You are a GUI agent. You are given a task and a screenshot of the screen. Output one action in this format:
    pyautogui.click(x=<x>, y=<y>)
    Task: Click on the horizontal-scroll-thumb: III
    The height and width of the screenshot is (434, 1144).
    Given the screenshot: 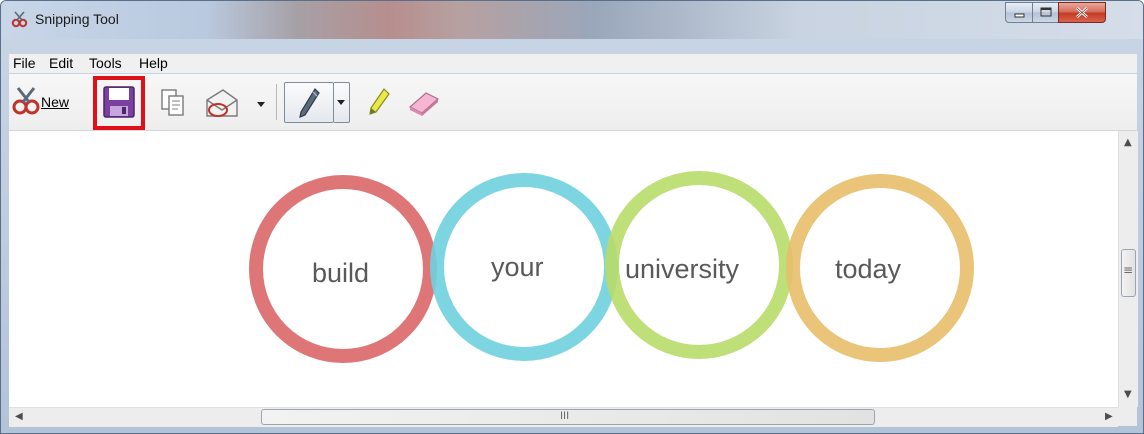 What is the action you would take?
    pyautogui.click(x=568, y=417)
    